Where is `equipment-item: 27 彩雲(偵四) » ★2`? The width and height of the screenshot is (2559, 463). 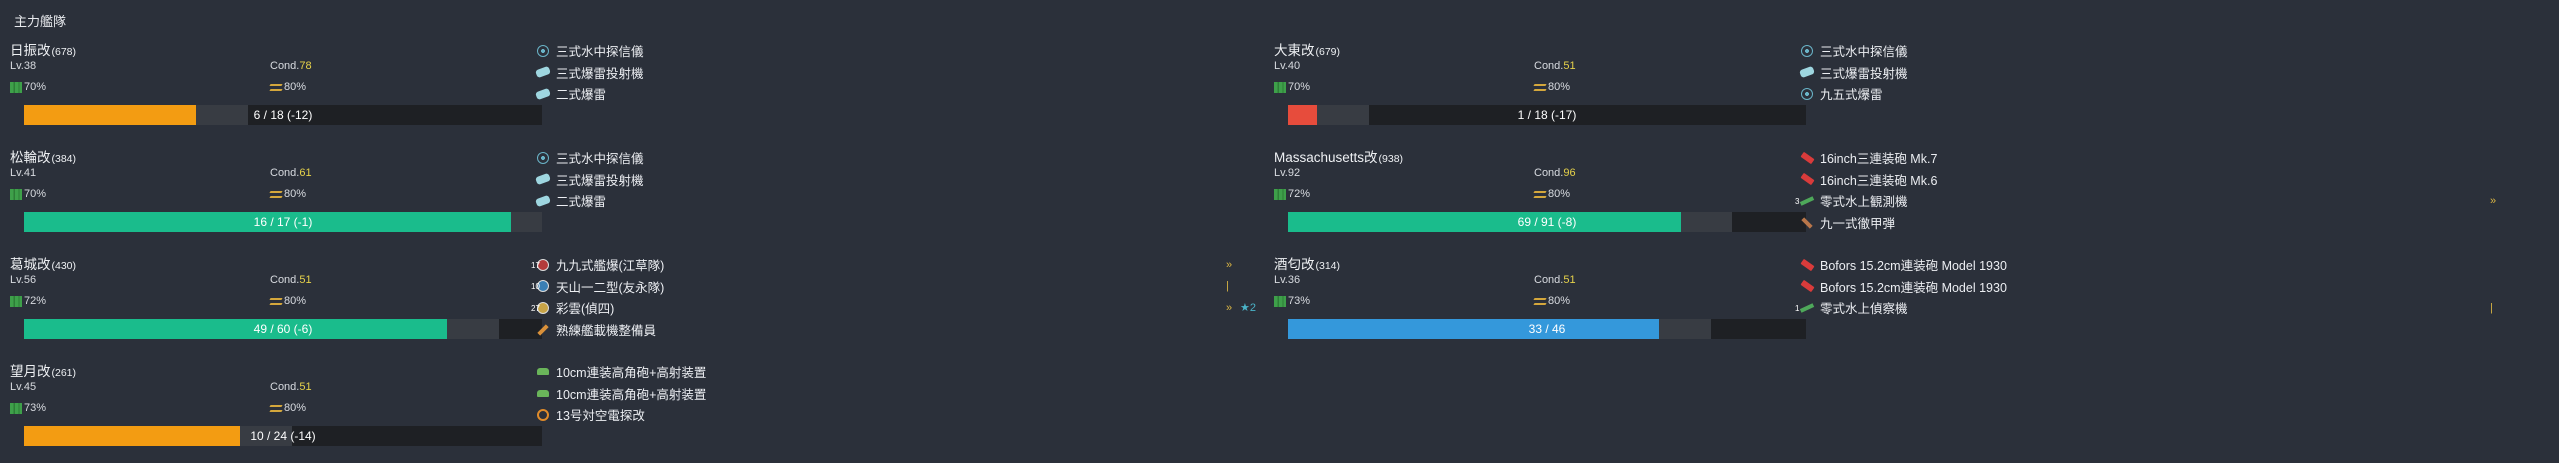 equipment-item: 27 彩雲(偵四) » ★2 is located at coordinates (893, 308).